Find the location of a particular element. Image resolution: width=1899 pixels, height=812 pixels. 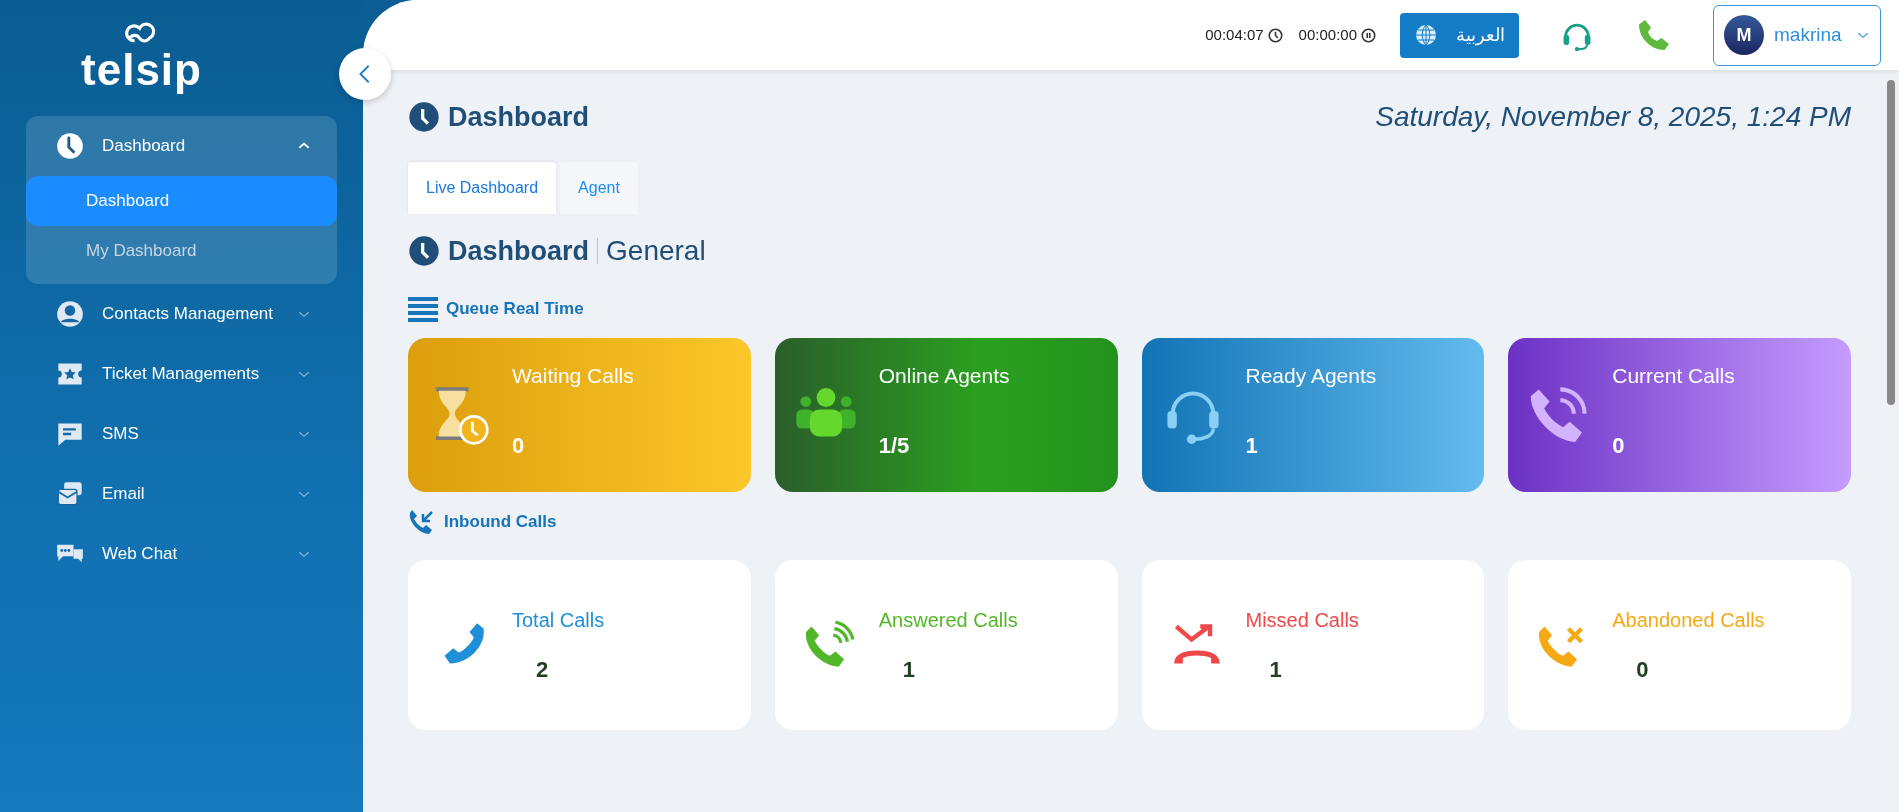

user-menu: M makrina is located at coordinates (1797, 35).